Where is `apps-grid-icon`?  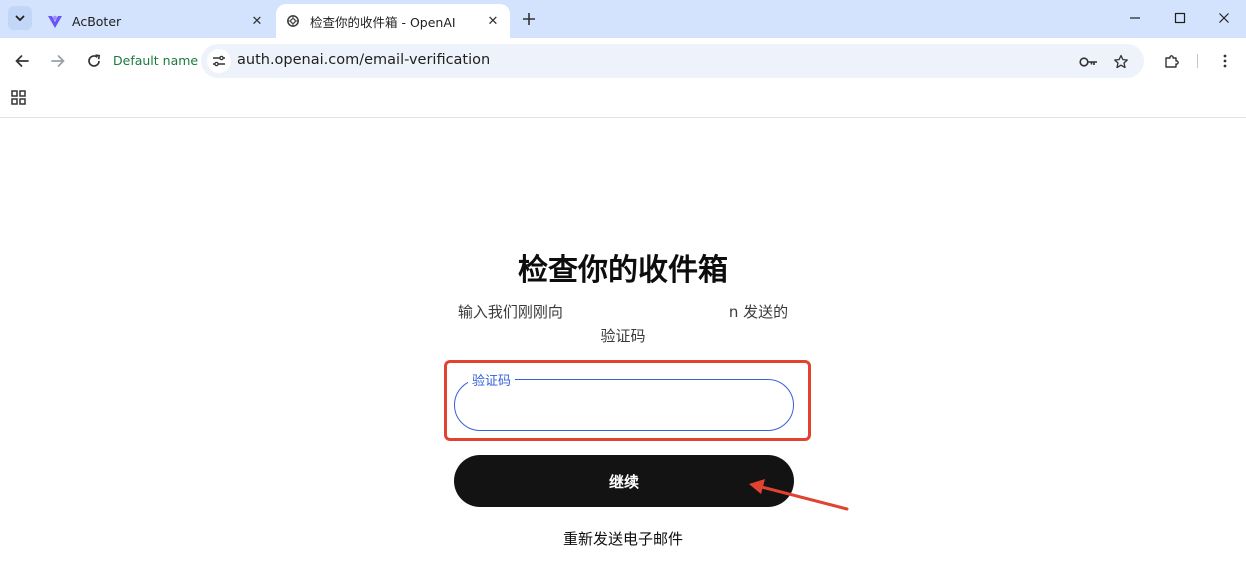 apps-grid-icon is located at coordinates (19, 98).